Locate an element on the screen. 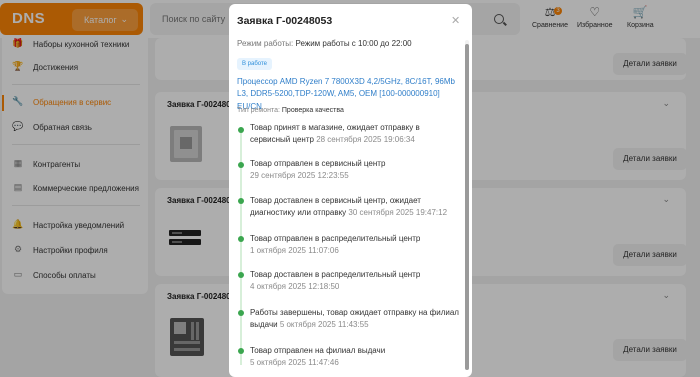 The height and width of the screenshot is (377, 700). timeline-date: 28 сентября 2025 19:06:34 is located at coordinates (365, 140).